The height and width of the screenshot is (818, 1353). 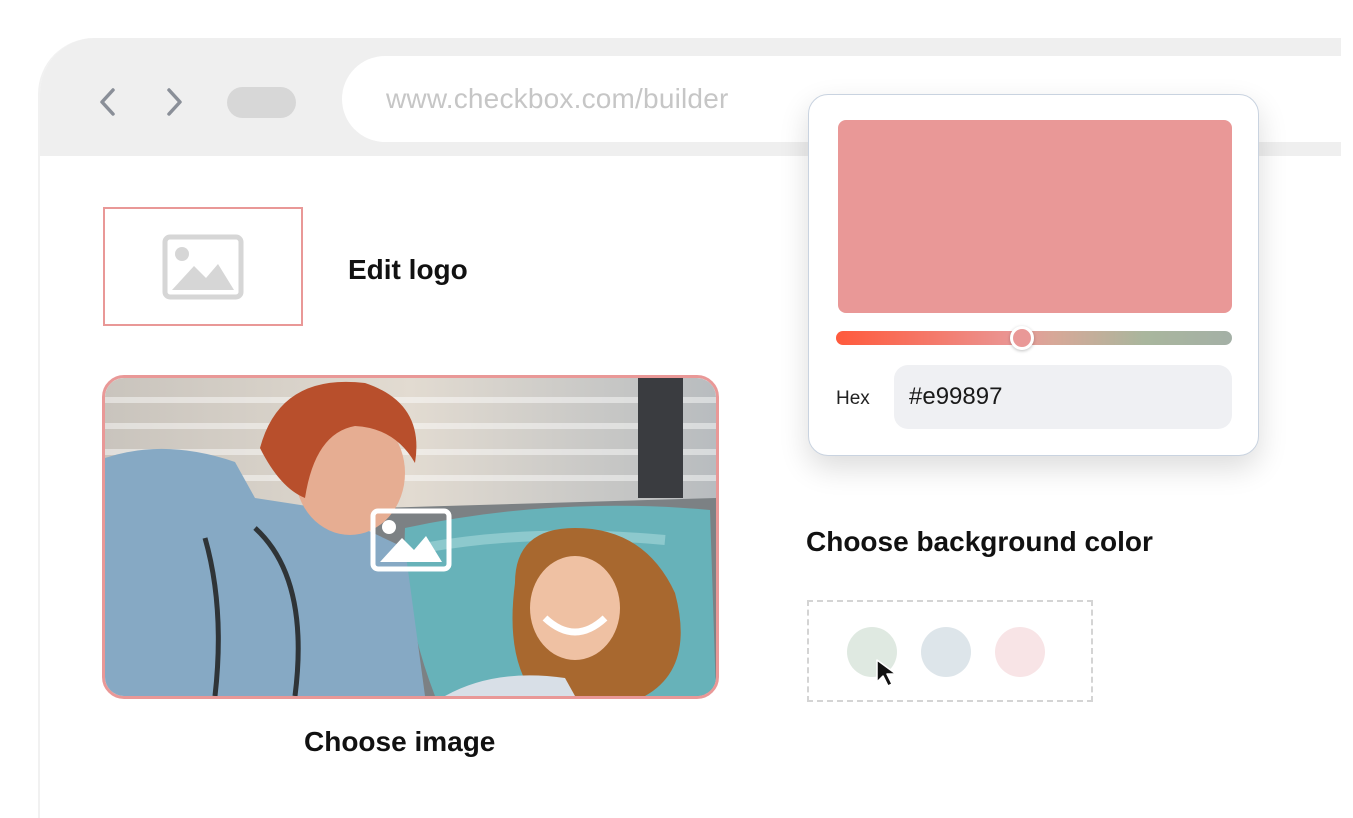 I want to click on color-preview, so click(x=1035, y=216).